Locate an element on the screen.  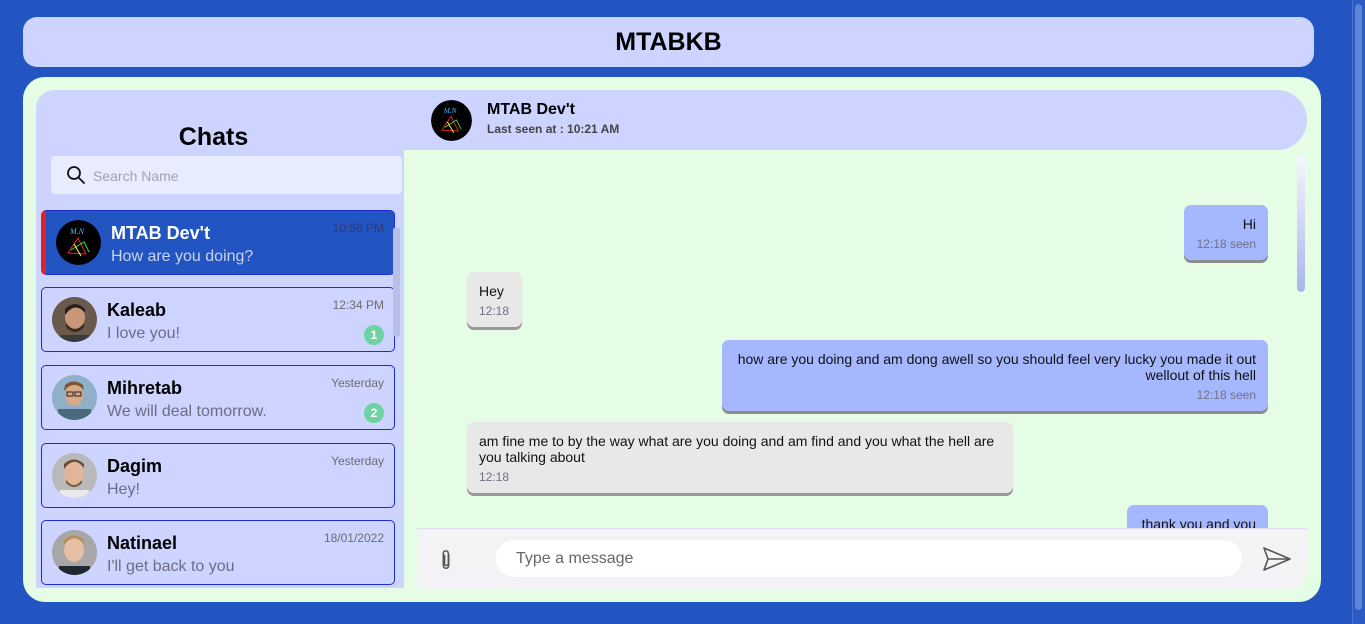
chat-name: Mihretab is located at coordinates (145, 388).